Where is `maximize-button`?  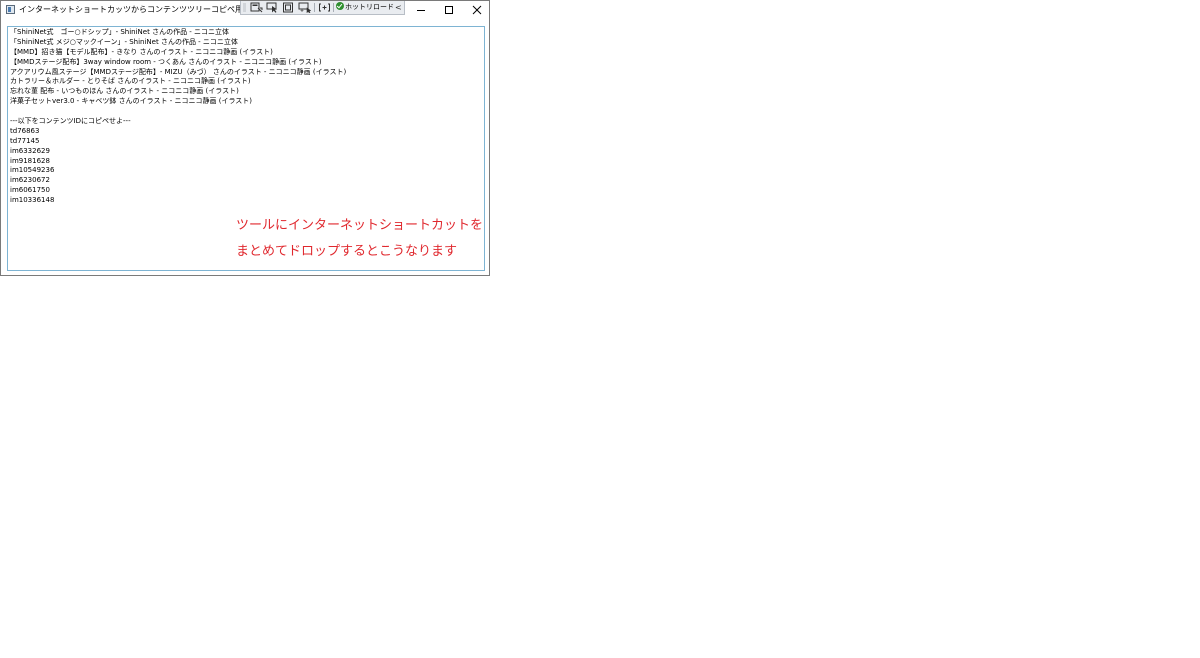
maximize-button is located at coordinates (449, 10).